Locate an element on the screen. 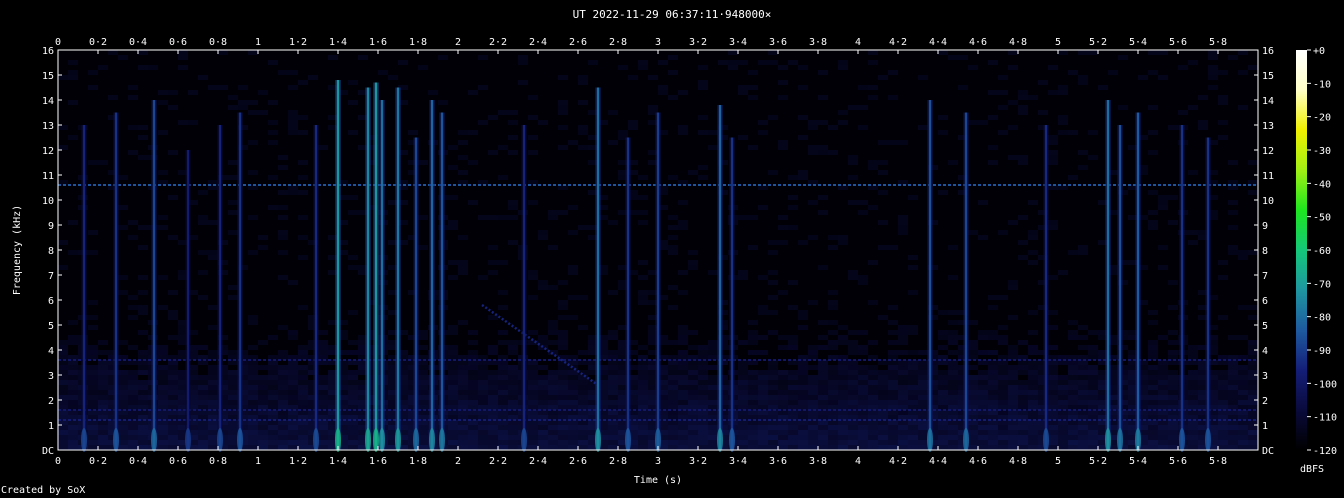  x-tick-label-bottom: 2·6 is located at coordinates (578, 461).